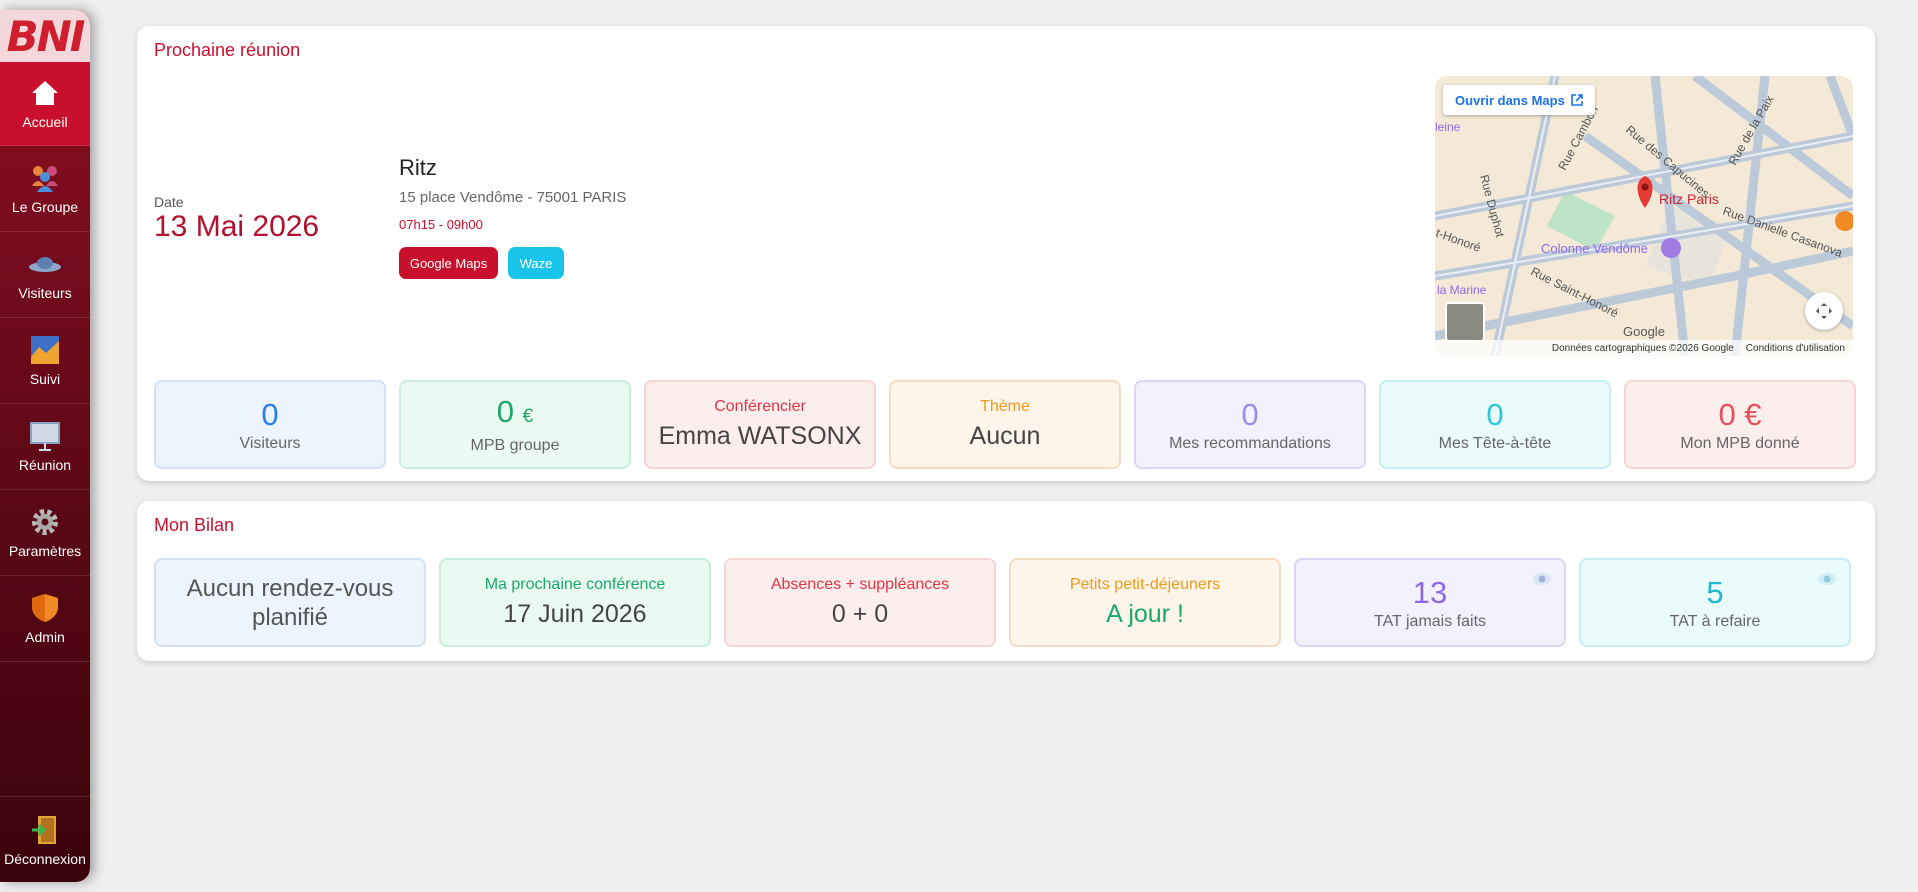 Image resolution: width=1918 pixels, height=892 pixels. I want to click on bni-logo: BNI, so click(45, 36).